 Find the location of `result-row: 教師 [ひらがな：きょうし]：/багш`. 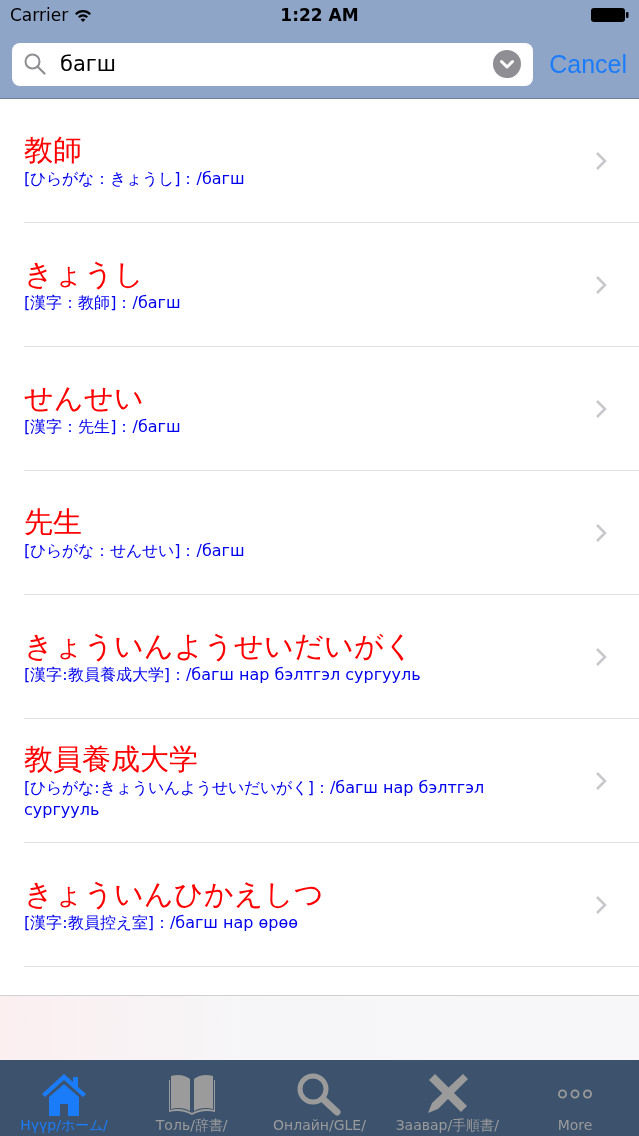

result-row: 教師 [ひらがな：きょうし]：/багш is located at coordinates (331, 161).